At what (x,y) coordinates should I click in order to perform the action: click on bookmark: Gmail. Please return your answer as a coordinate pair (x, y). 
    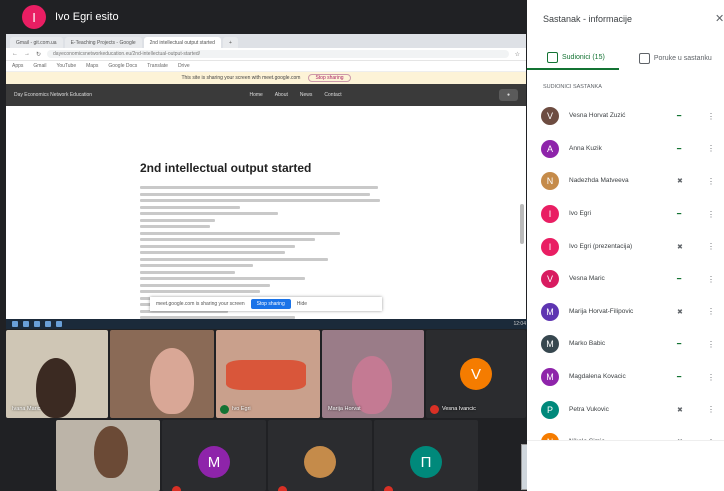
    Looking at the image, I should click on (39, 66).